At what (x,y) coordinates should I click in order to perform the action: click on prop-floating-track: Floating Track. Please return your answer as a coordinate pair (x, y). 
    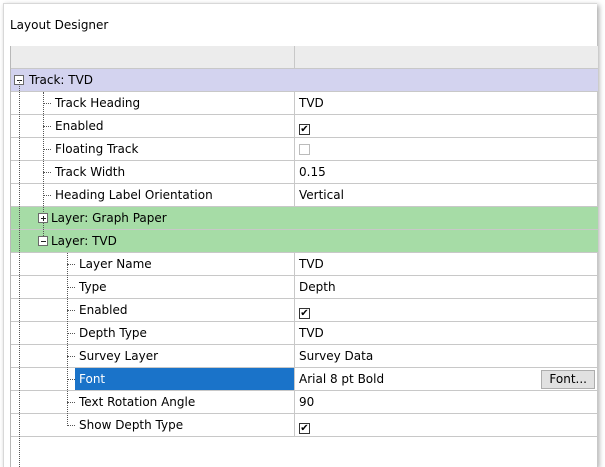
    Looking at the image, I should click on (304, 149).